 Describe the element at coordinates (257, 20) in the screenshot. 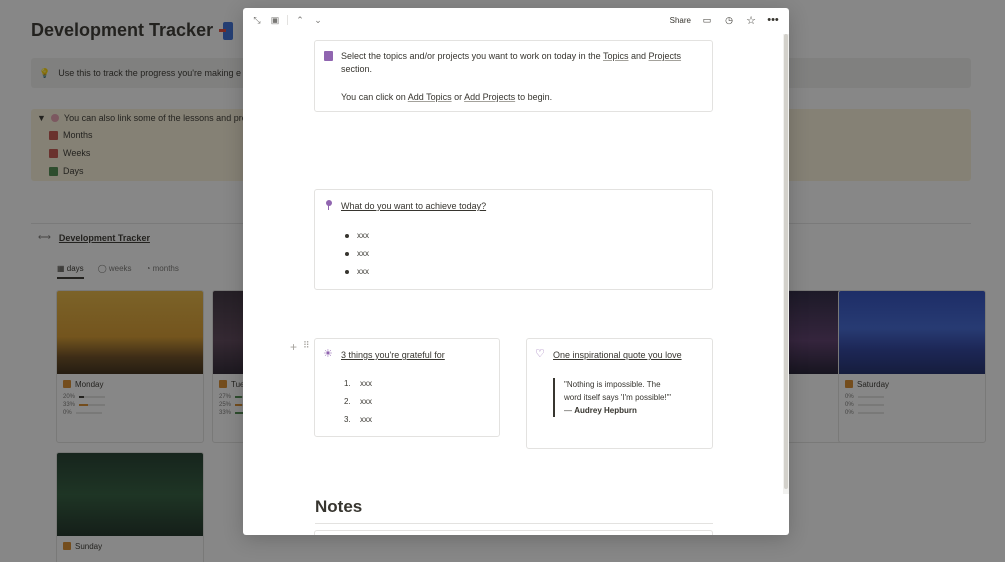

I see `expand-icon: ⤡` at that location.